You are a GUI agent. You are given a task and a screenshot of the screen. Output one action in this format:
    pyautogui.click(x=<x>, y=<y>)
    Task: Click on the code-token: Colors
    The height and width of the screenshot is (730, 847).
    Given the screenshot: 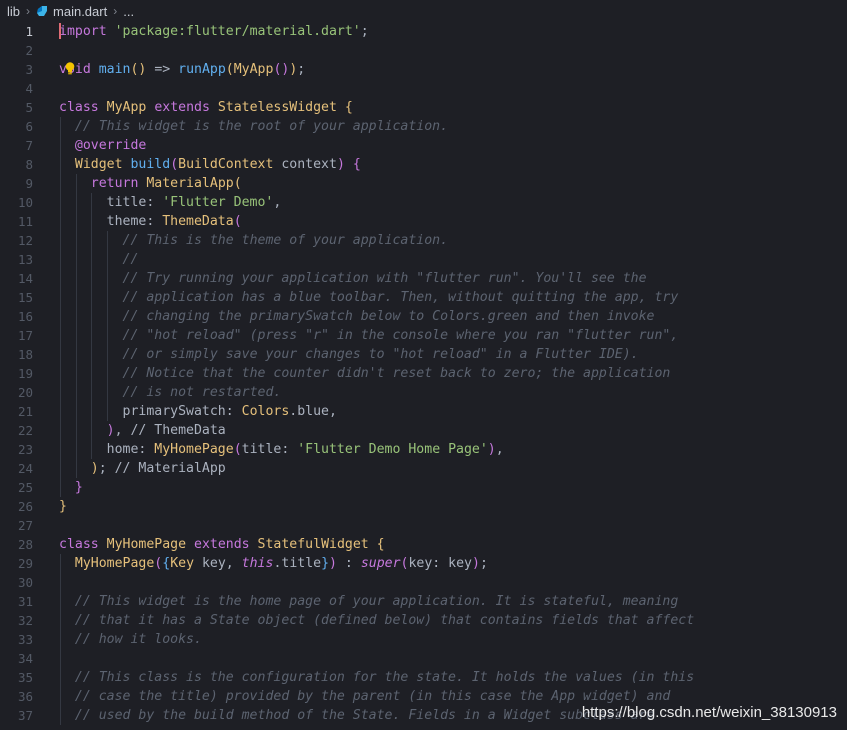 What is the action you would take?
    pyautogui.click(x=265, y=411)
    